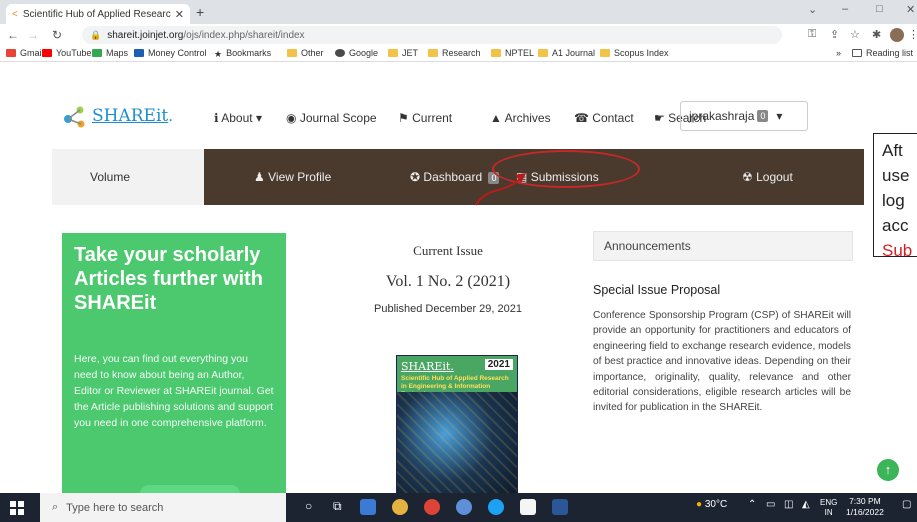 Image resolution: width=917 pixels, height=522 pixels. What do you see at coordinates (865, 507) in the screenshot?
I see `taskbar-clock: 7:30 PM 1/16/2022` at bounding box center [865, 507].